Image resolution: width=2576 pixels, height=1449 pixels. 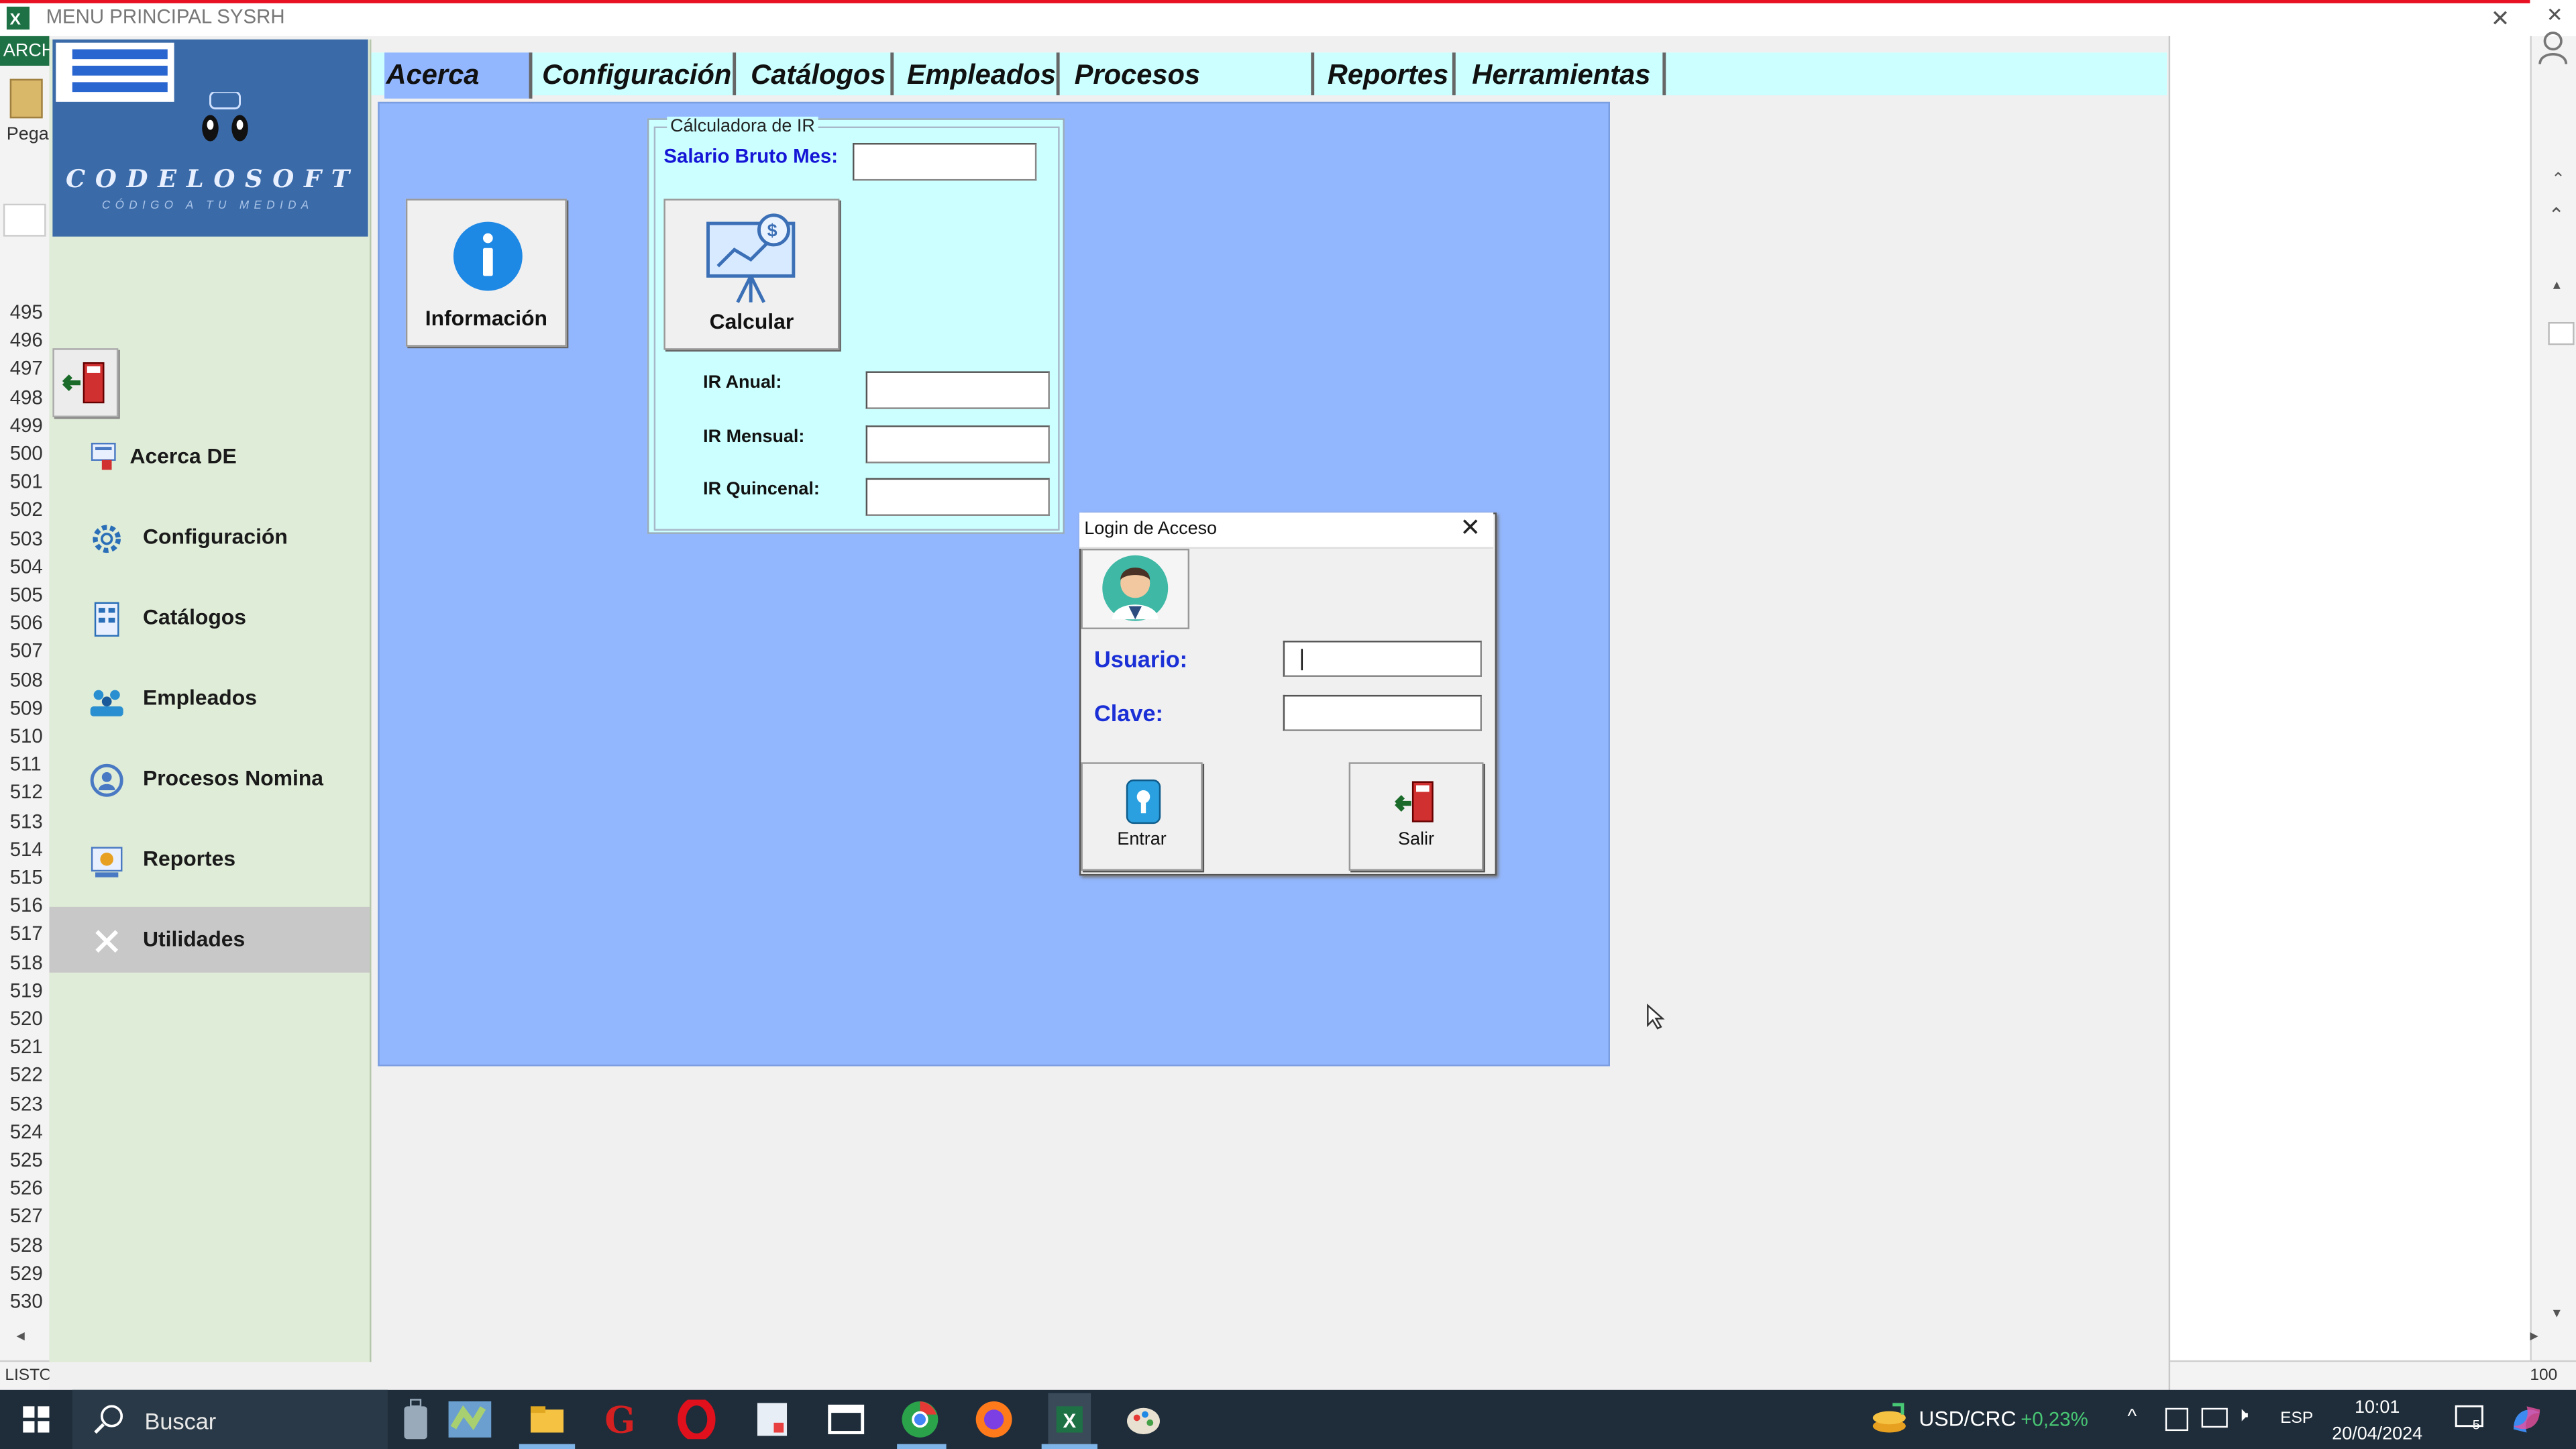 What do you see at coordinates (2558, 180) in the screenshot?
I see `collapse-ribbon-icon: ⌃` at bounding box center [2558, 180].